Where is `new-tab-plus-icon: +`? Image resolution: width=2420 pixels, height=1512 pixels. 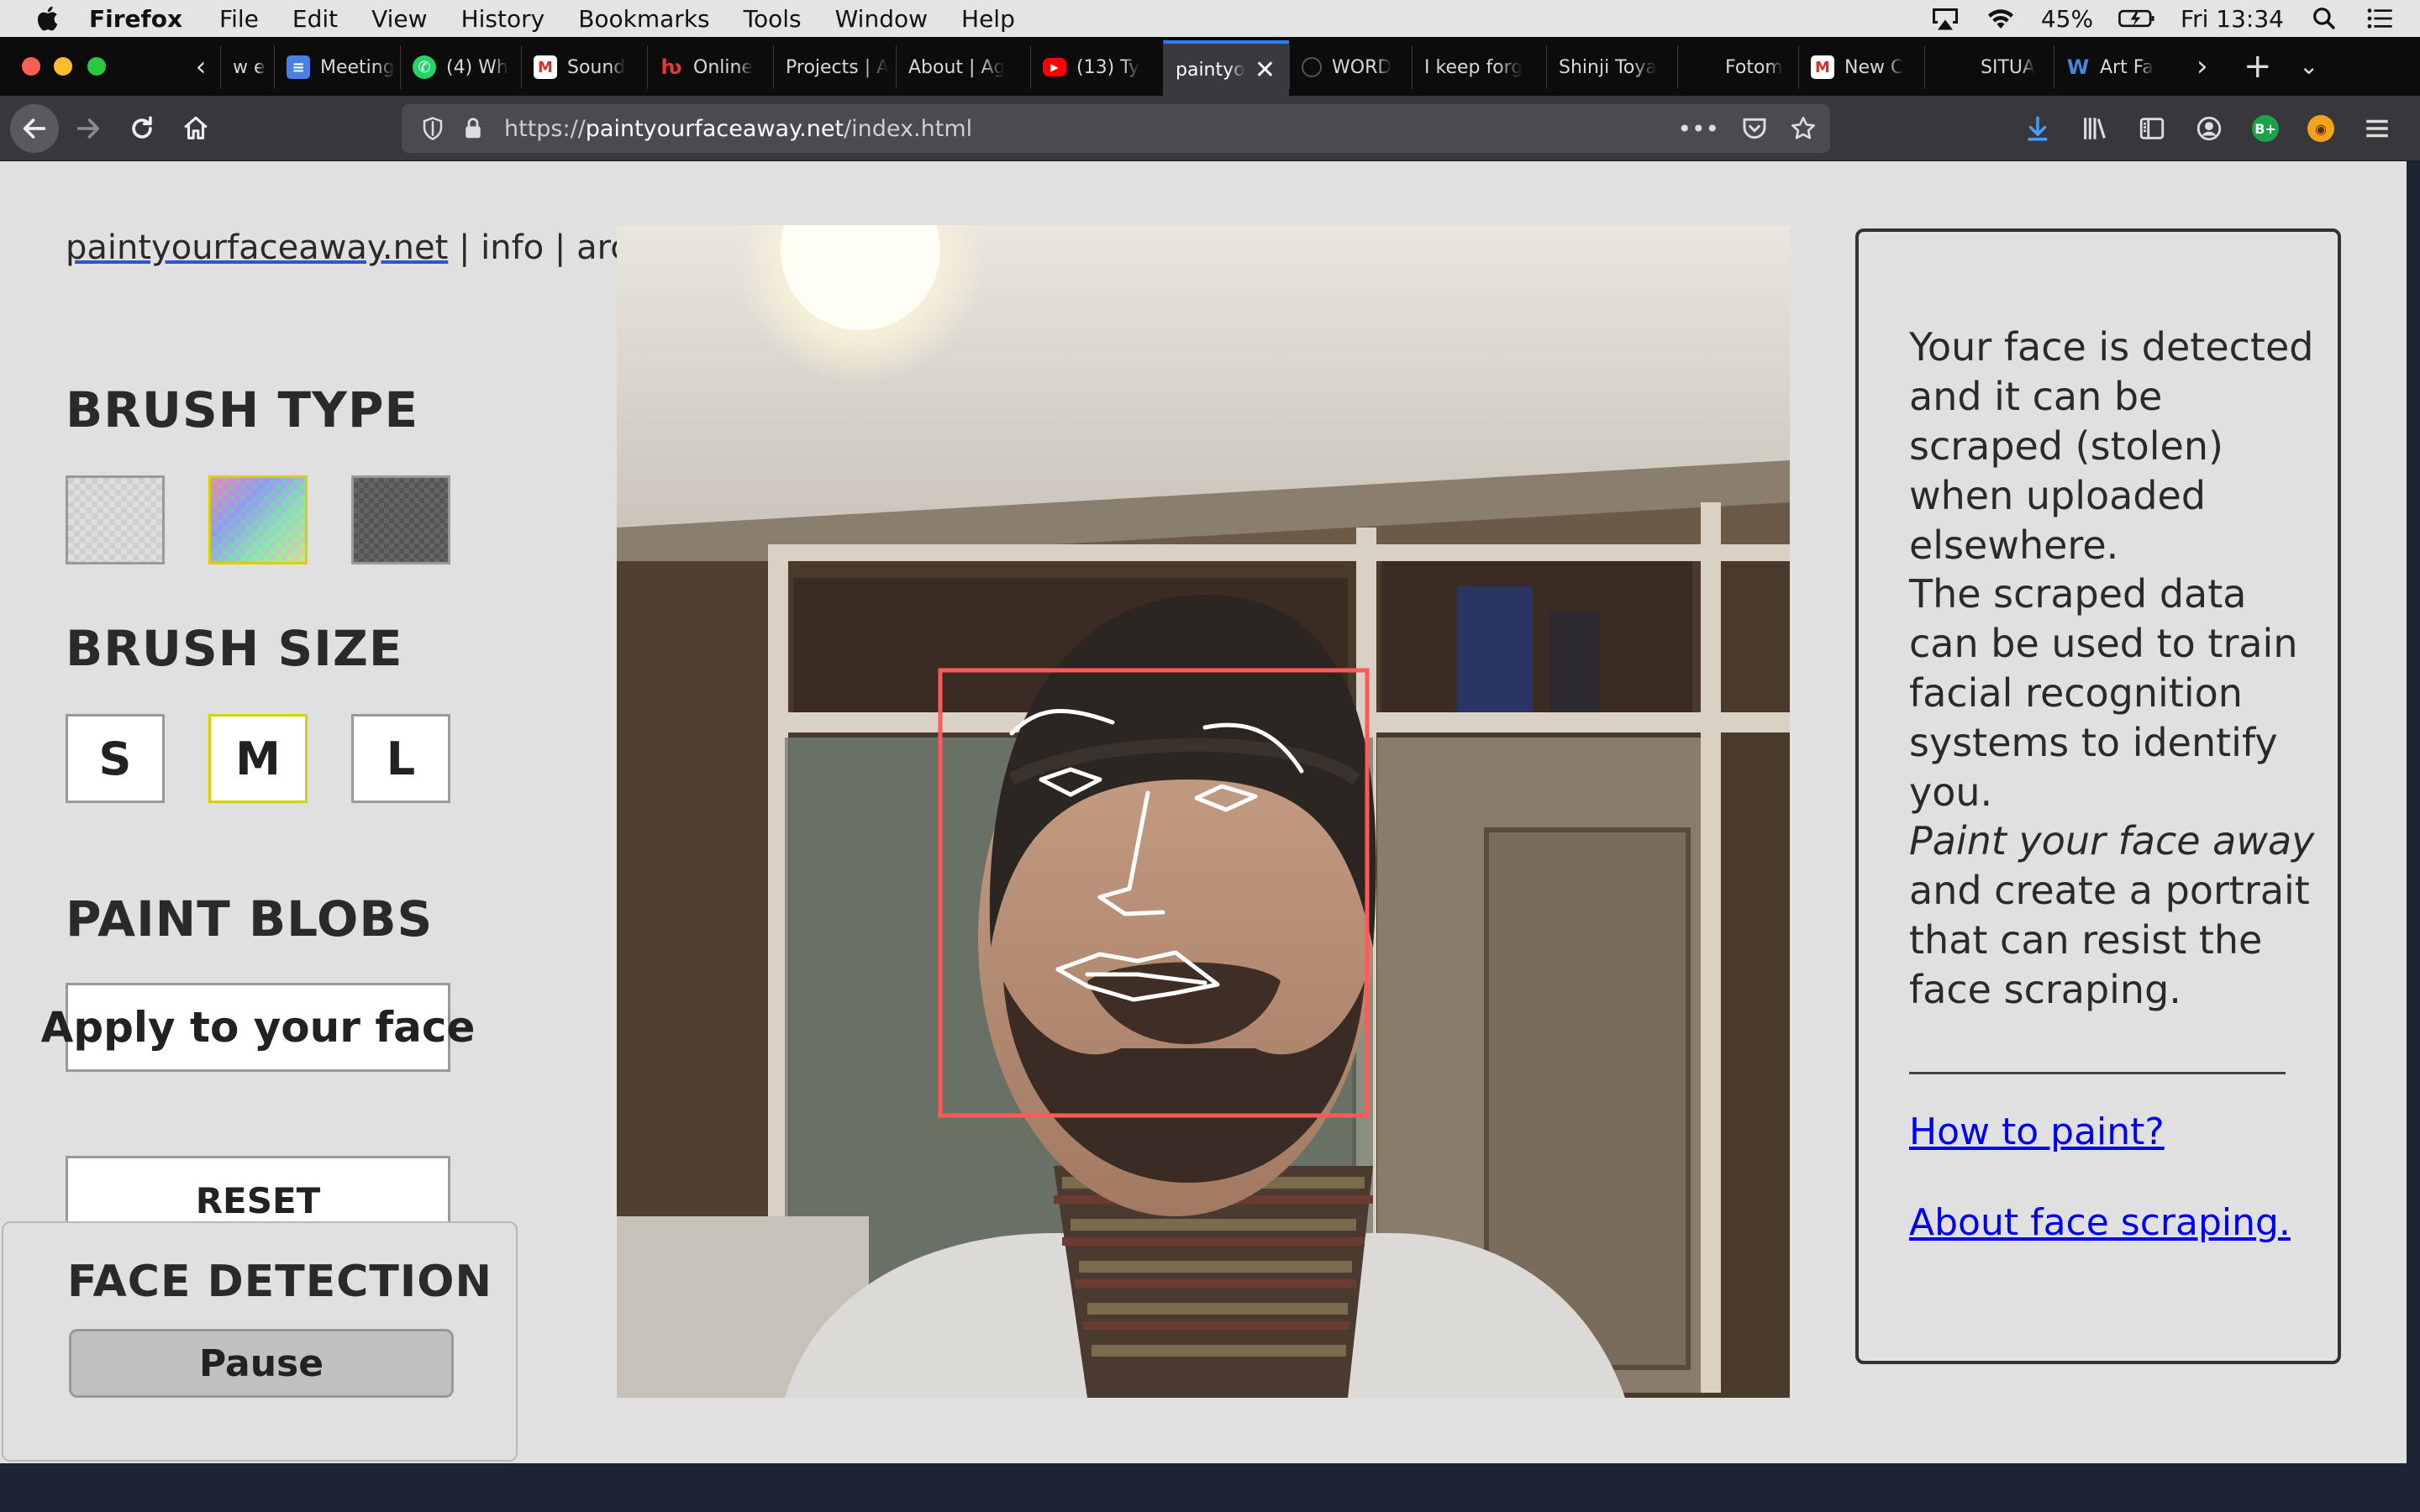
new-tab-plus-icon: + is located at coordinates (2258, 66).